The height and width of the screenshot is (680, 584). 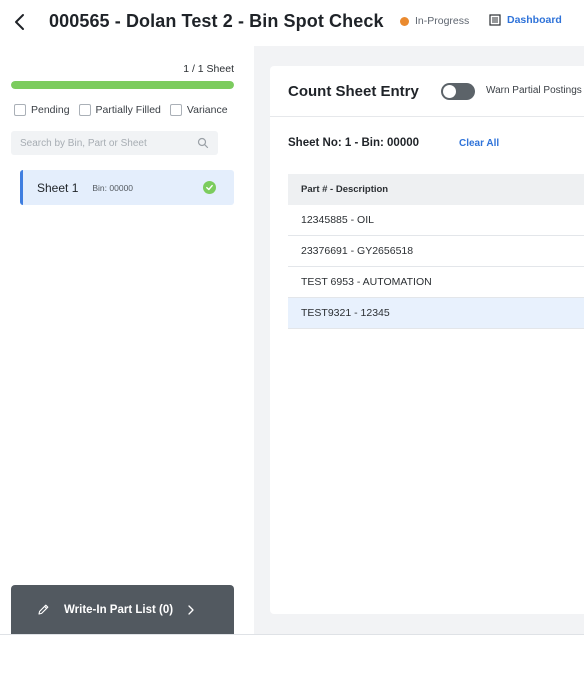 What do you see at coordinates (534, 90) in the screenshot?
I see `warn-partial-label: Warn Partial Postings` at bounding box center [534, 90].